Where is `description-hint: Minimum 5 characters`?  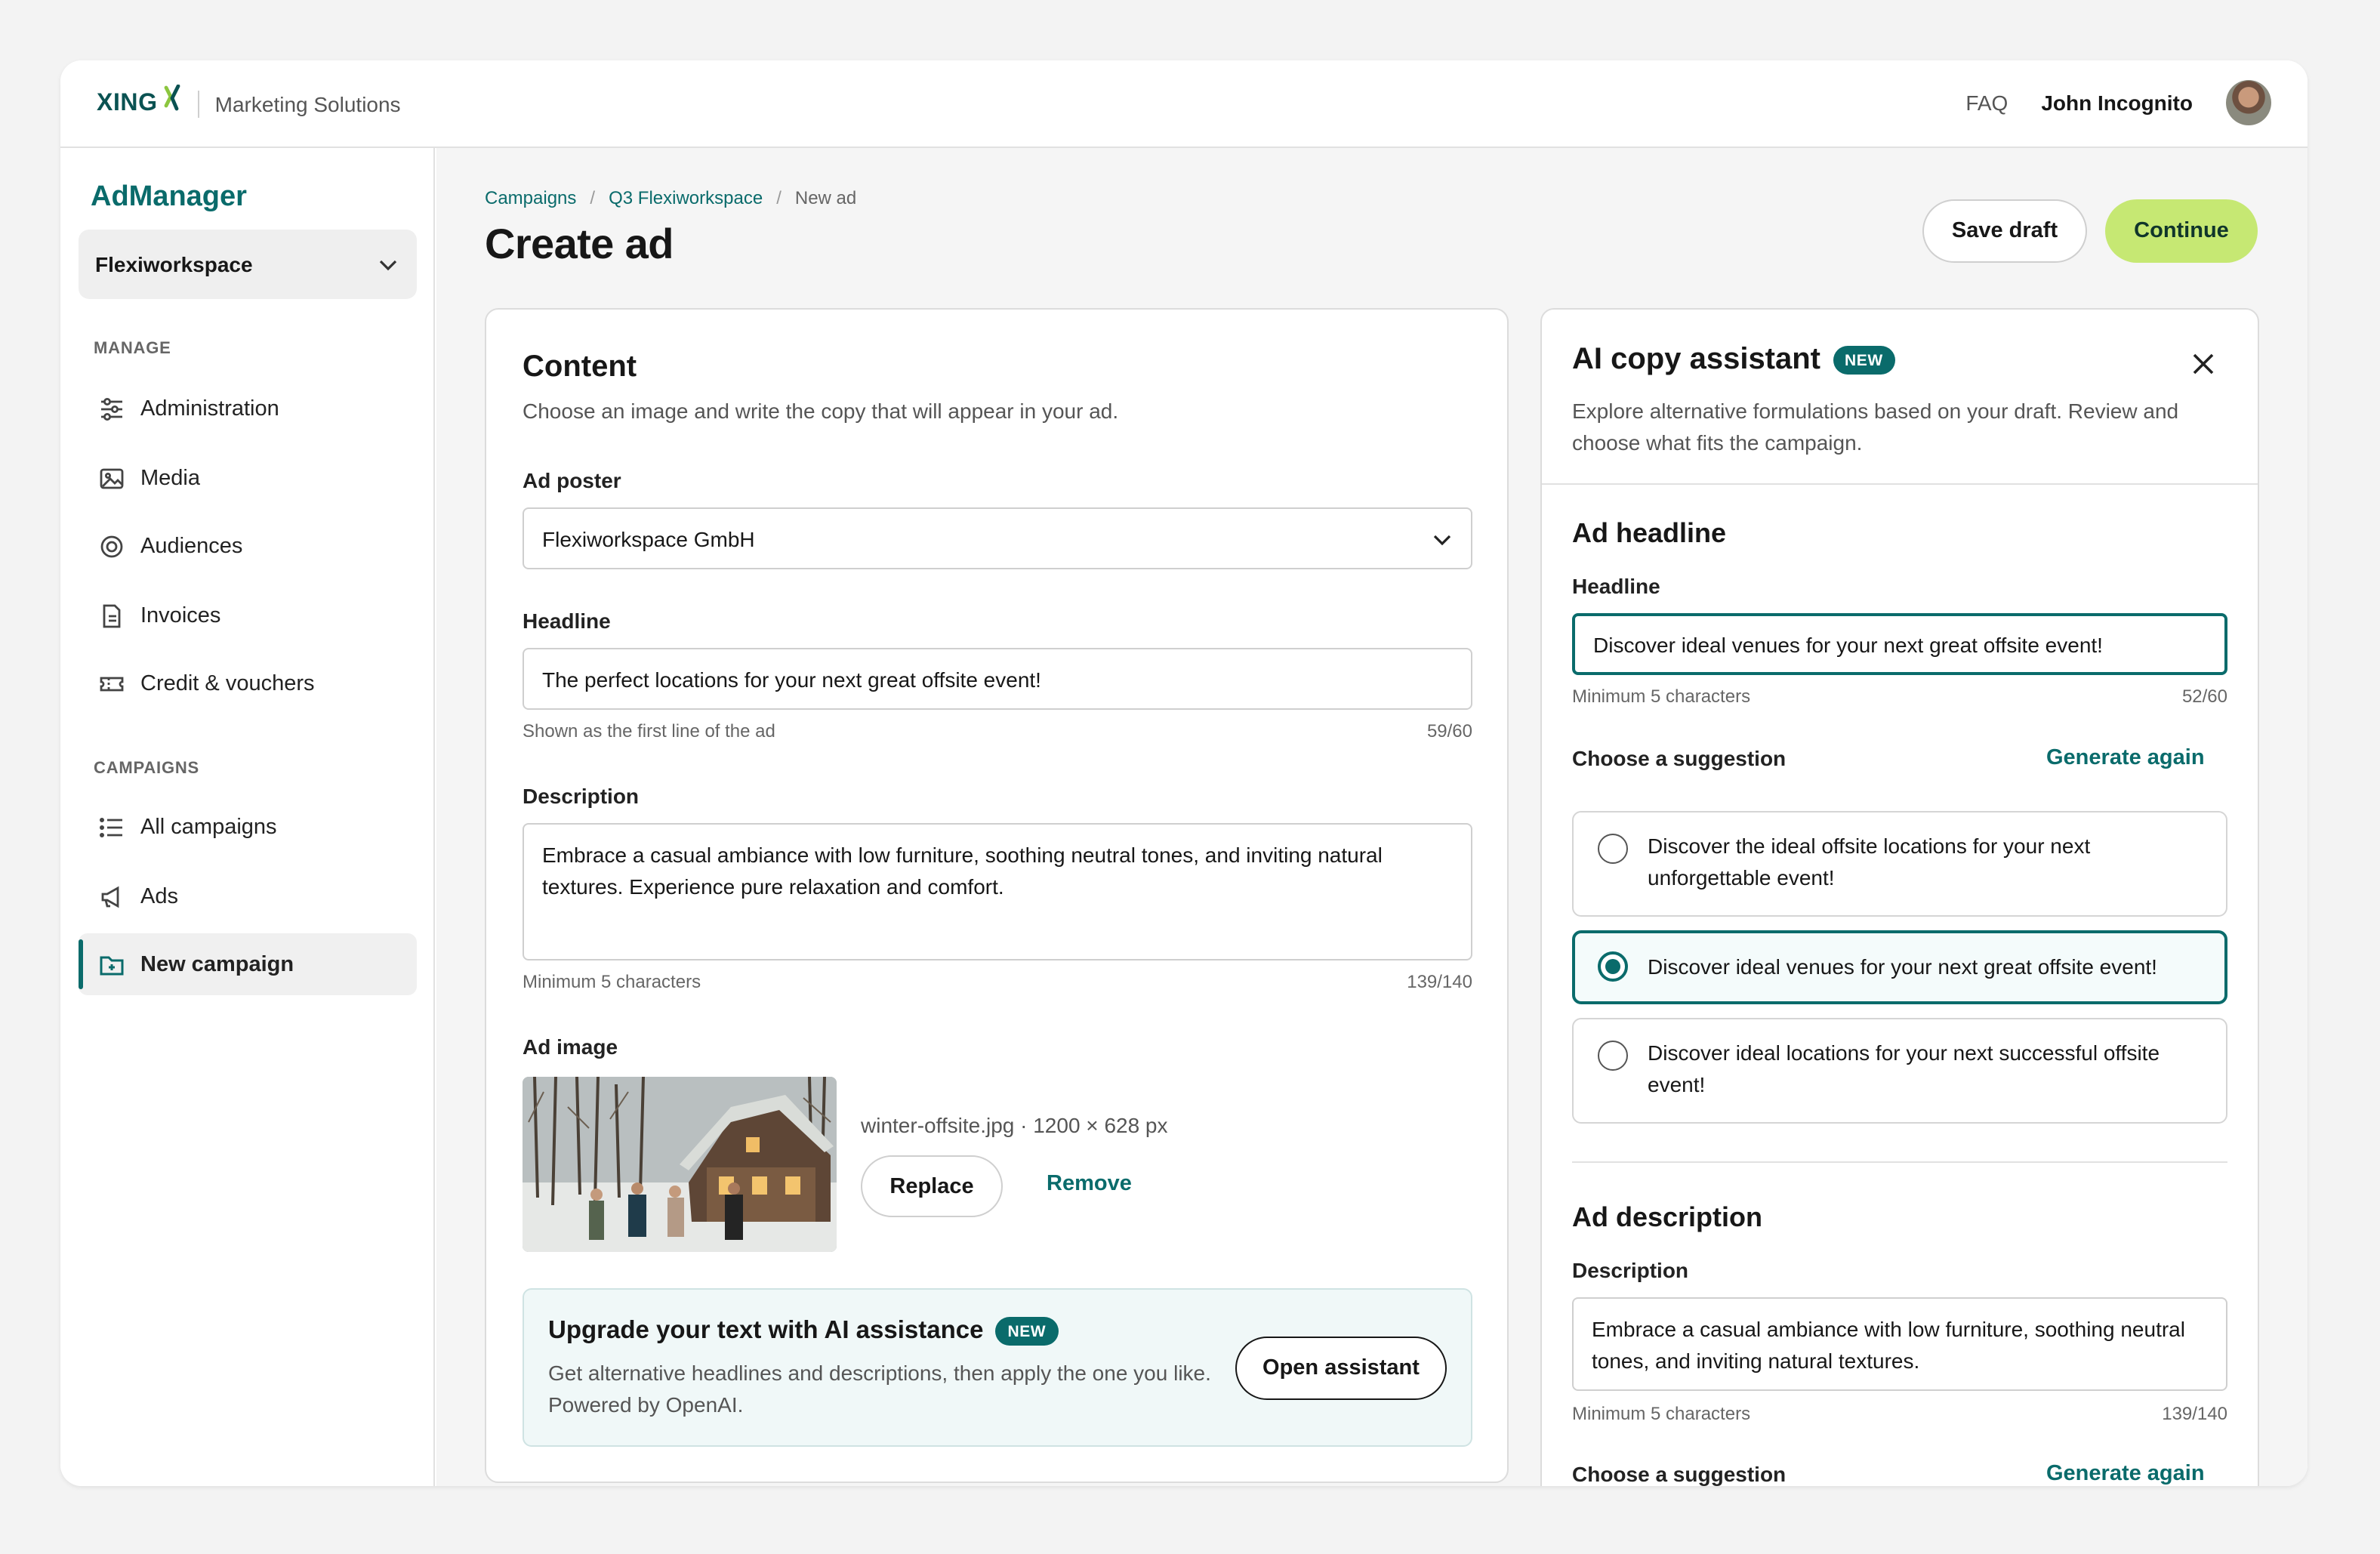 description-hint: Minimum 5 characters is located at coordinates (612, 981).